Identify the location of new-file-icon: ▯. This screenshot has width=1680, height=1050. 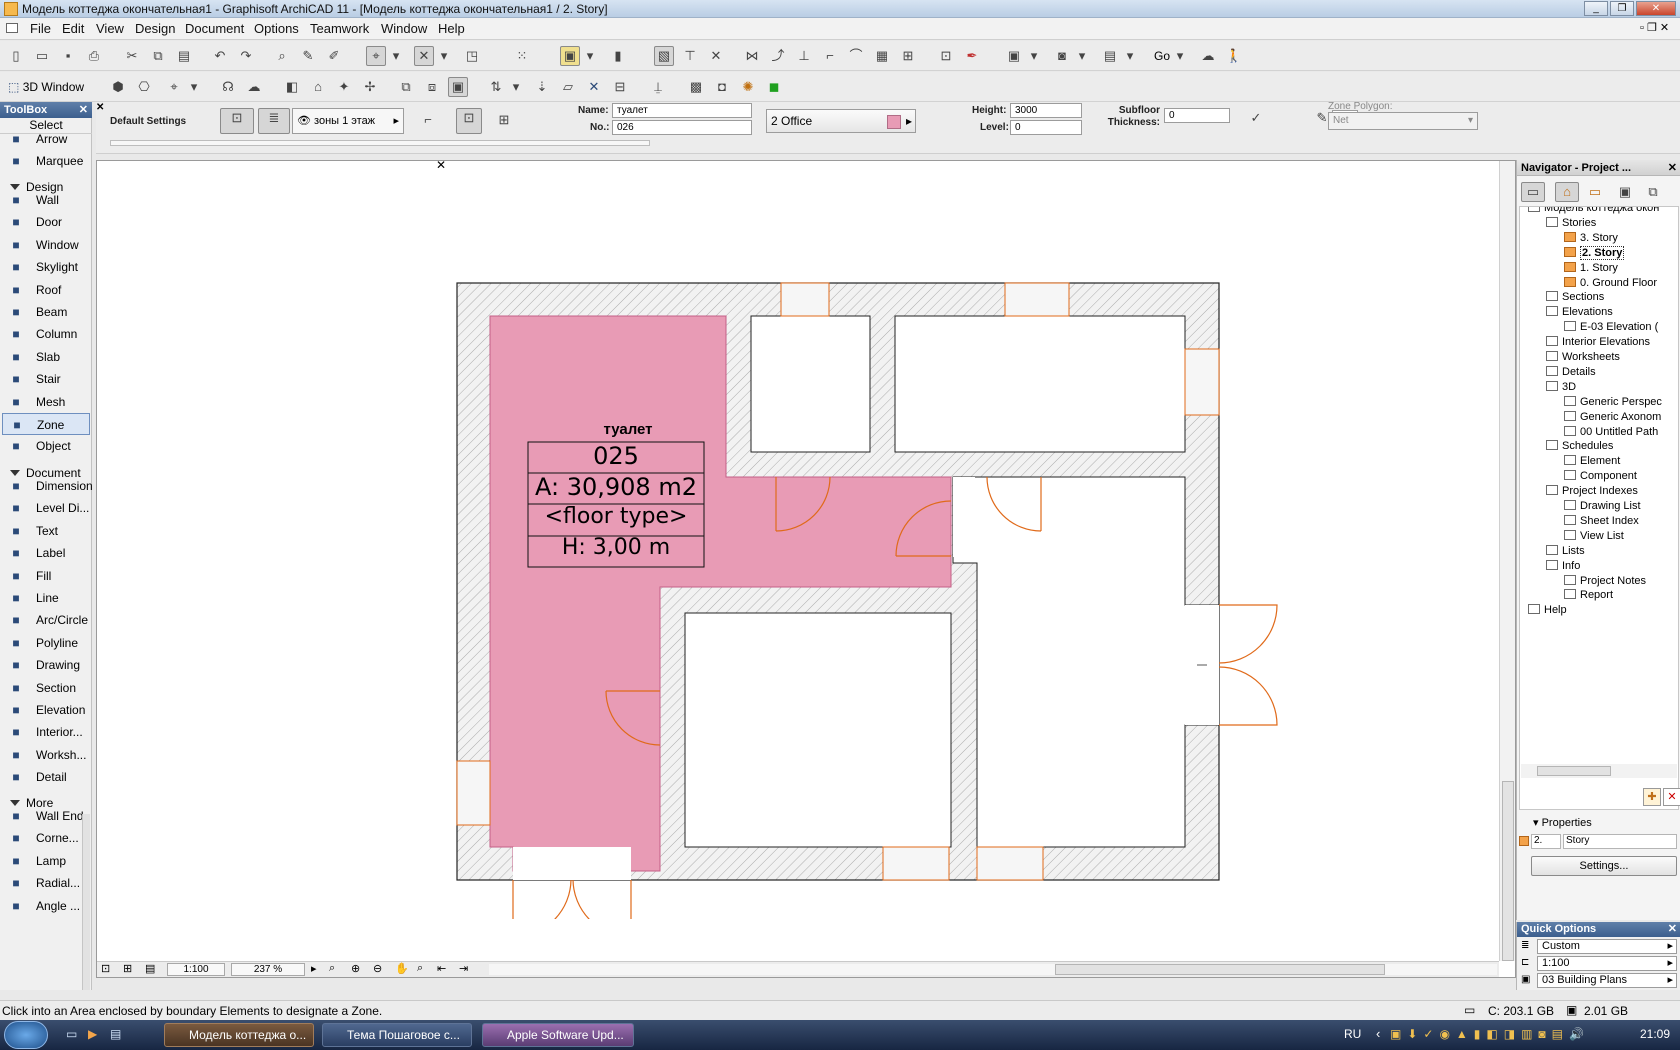
(16, 56).